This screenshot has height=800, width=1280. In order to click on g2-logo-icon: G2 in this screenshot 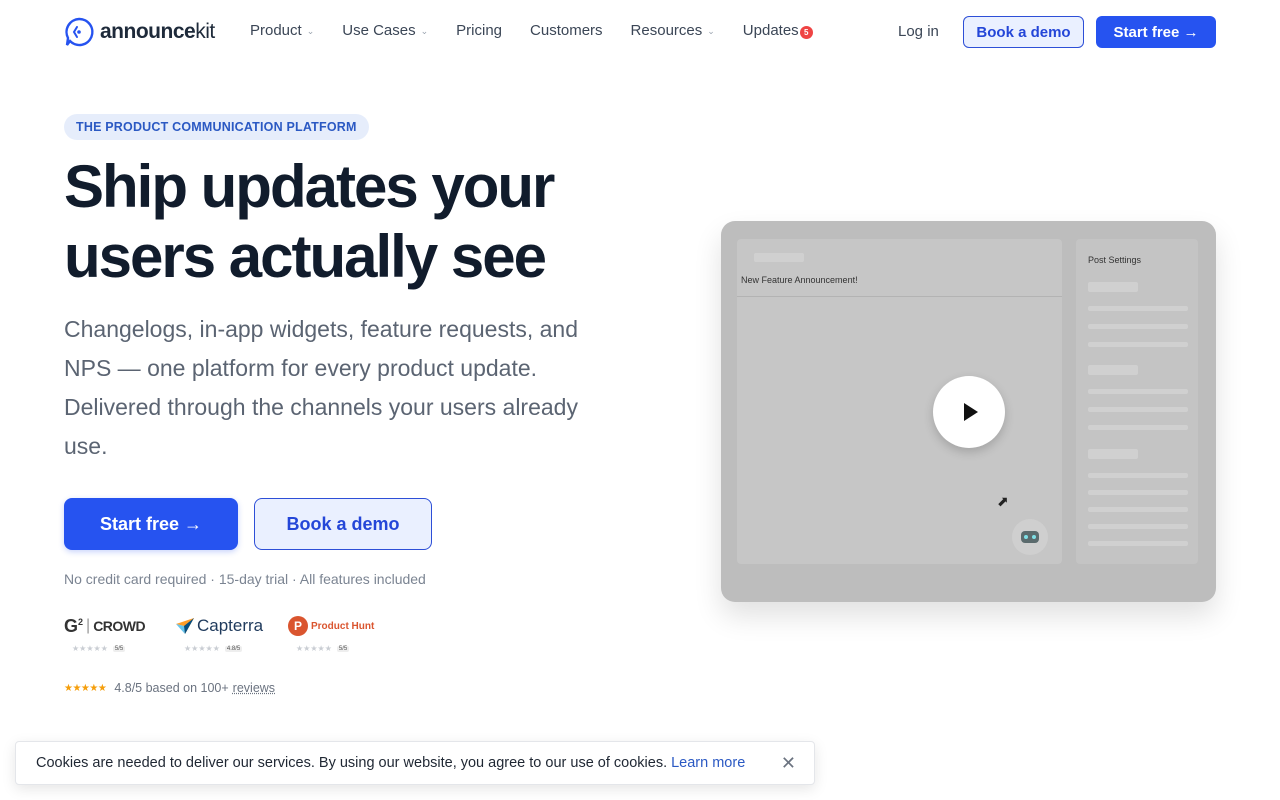, I will do `click(74, 625)`.